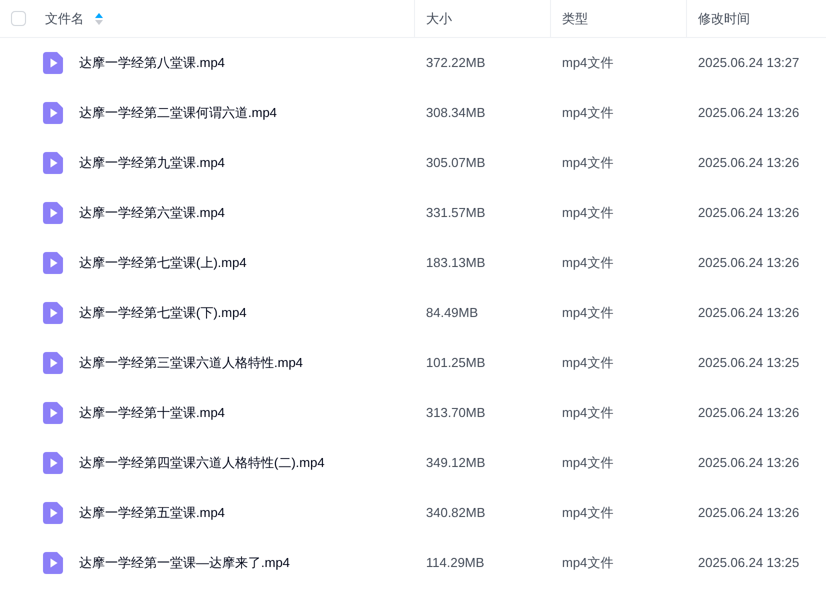 Image resolution: width=826 pixels, height=597 pixels. Describe the element at coordinates (456, 362) in the screenshot. I see `file-size: 101.25MB` at that location.